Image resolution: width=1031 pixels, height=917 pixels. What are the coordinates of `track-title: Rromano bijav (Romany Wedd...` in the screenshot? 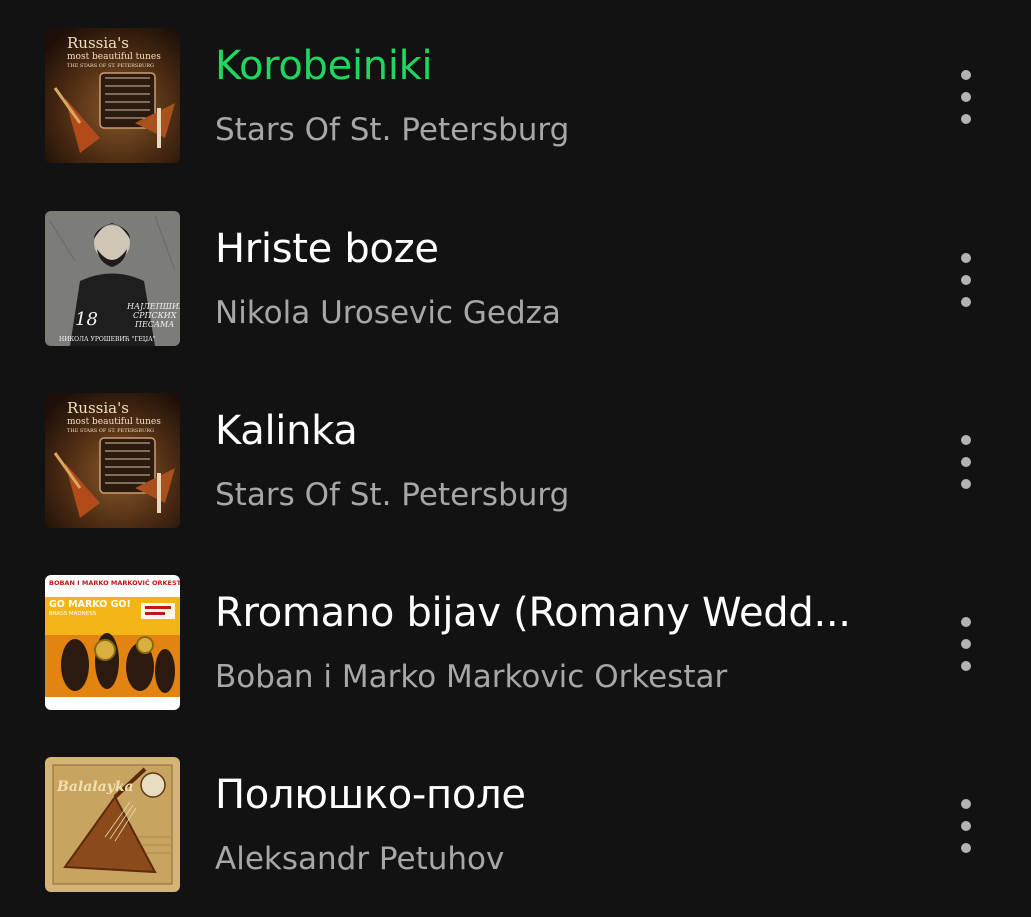 It's located at (533, 613).